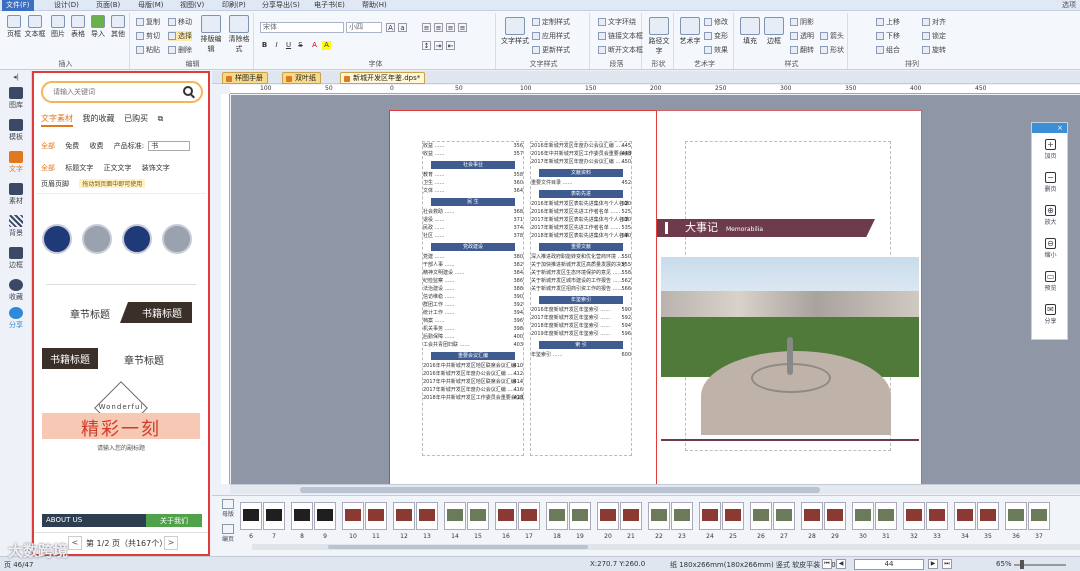 Image resolution: width=1080 pixels, height=571 pixels. What do you see at coordinates (16, 98) in the screenshot?
I see `rail-item-gallery: 图库` at bounding box center [16, 98].